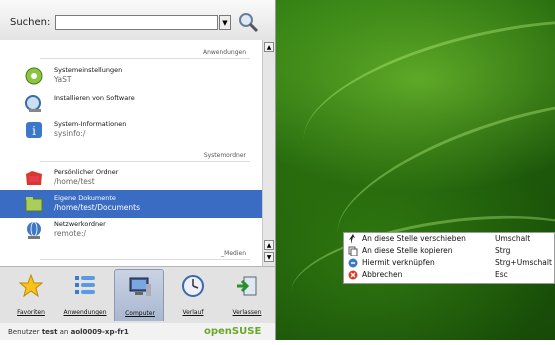 The height and width of the screenshot is (345, 555). What do you see at coordinates (131, 104) in the screenshot?
I see `list-item: Installieren von Software` at bounding box center [131, 104].